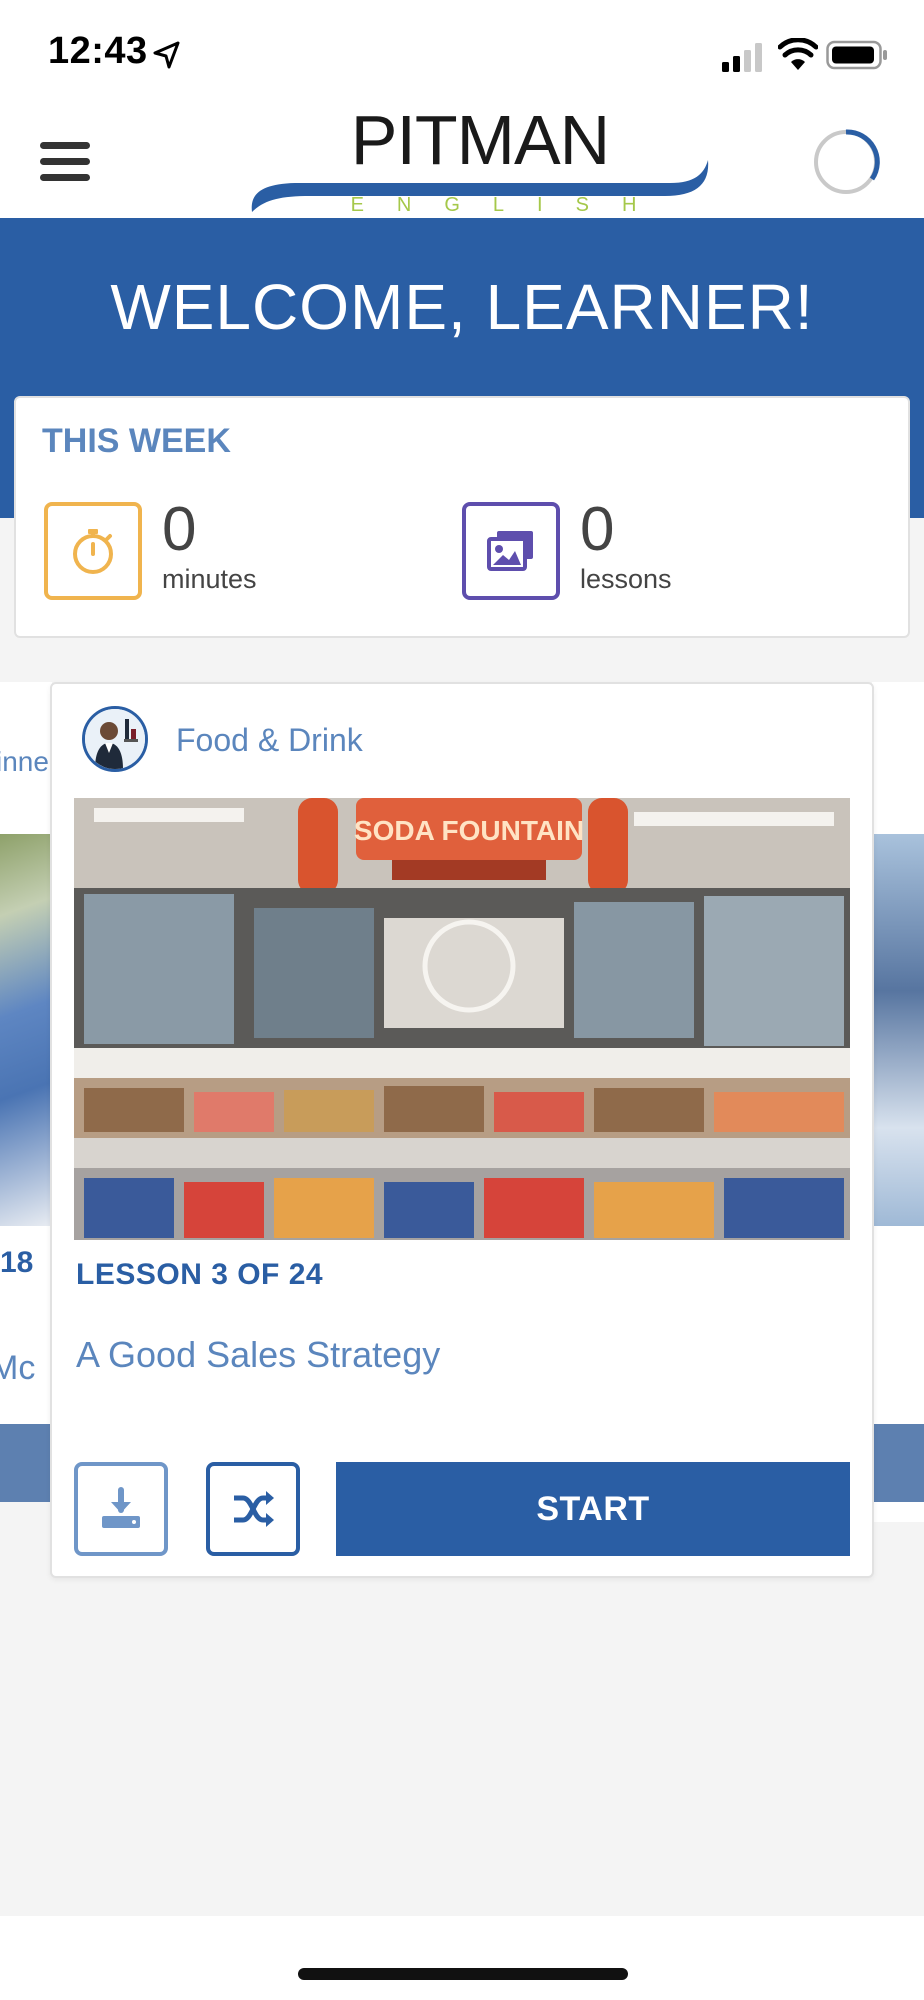 The image size is (924, 2000). I want to click on lessons-label: lessons, so click(626, 579).